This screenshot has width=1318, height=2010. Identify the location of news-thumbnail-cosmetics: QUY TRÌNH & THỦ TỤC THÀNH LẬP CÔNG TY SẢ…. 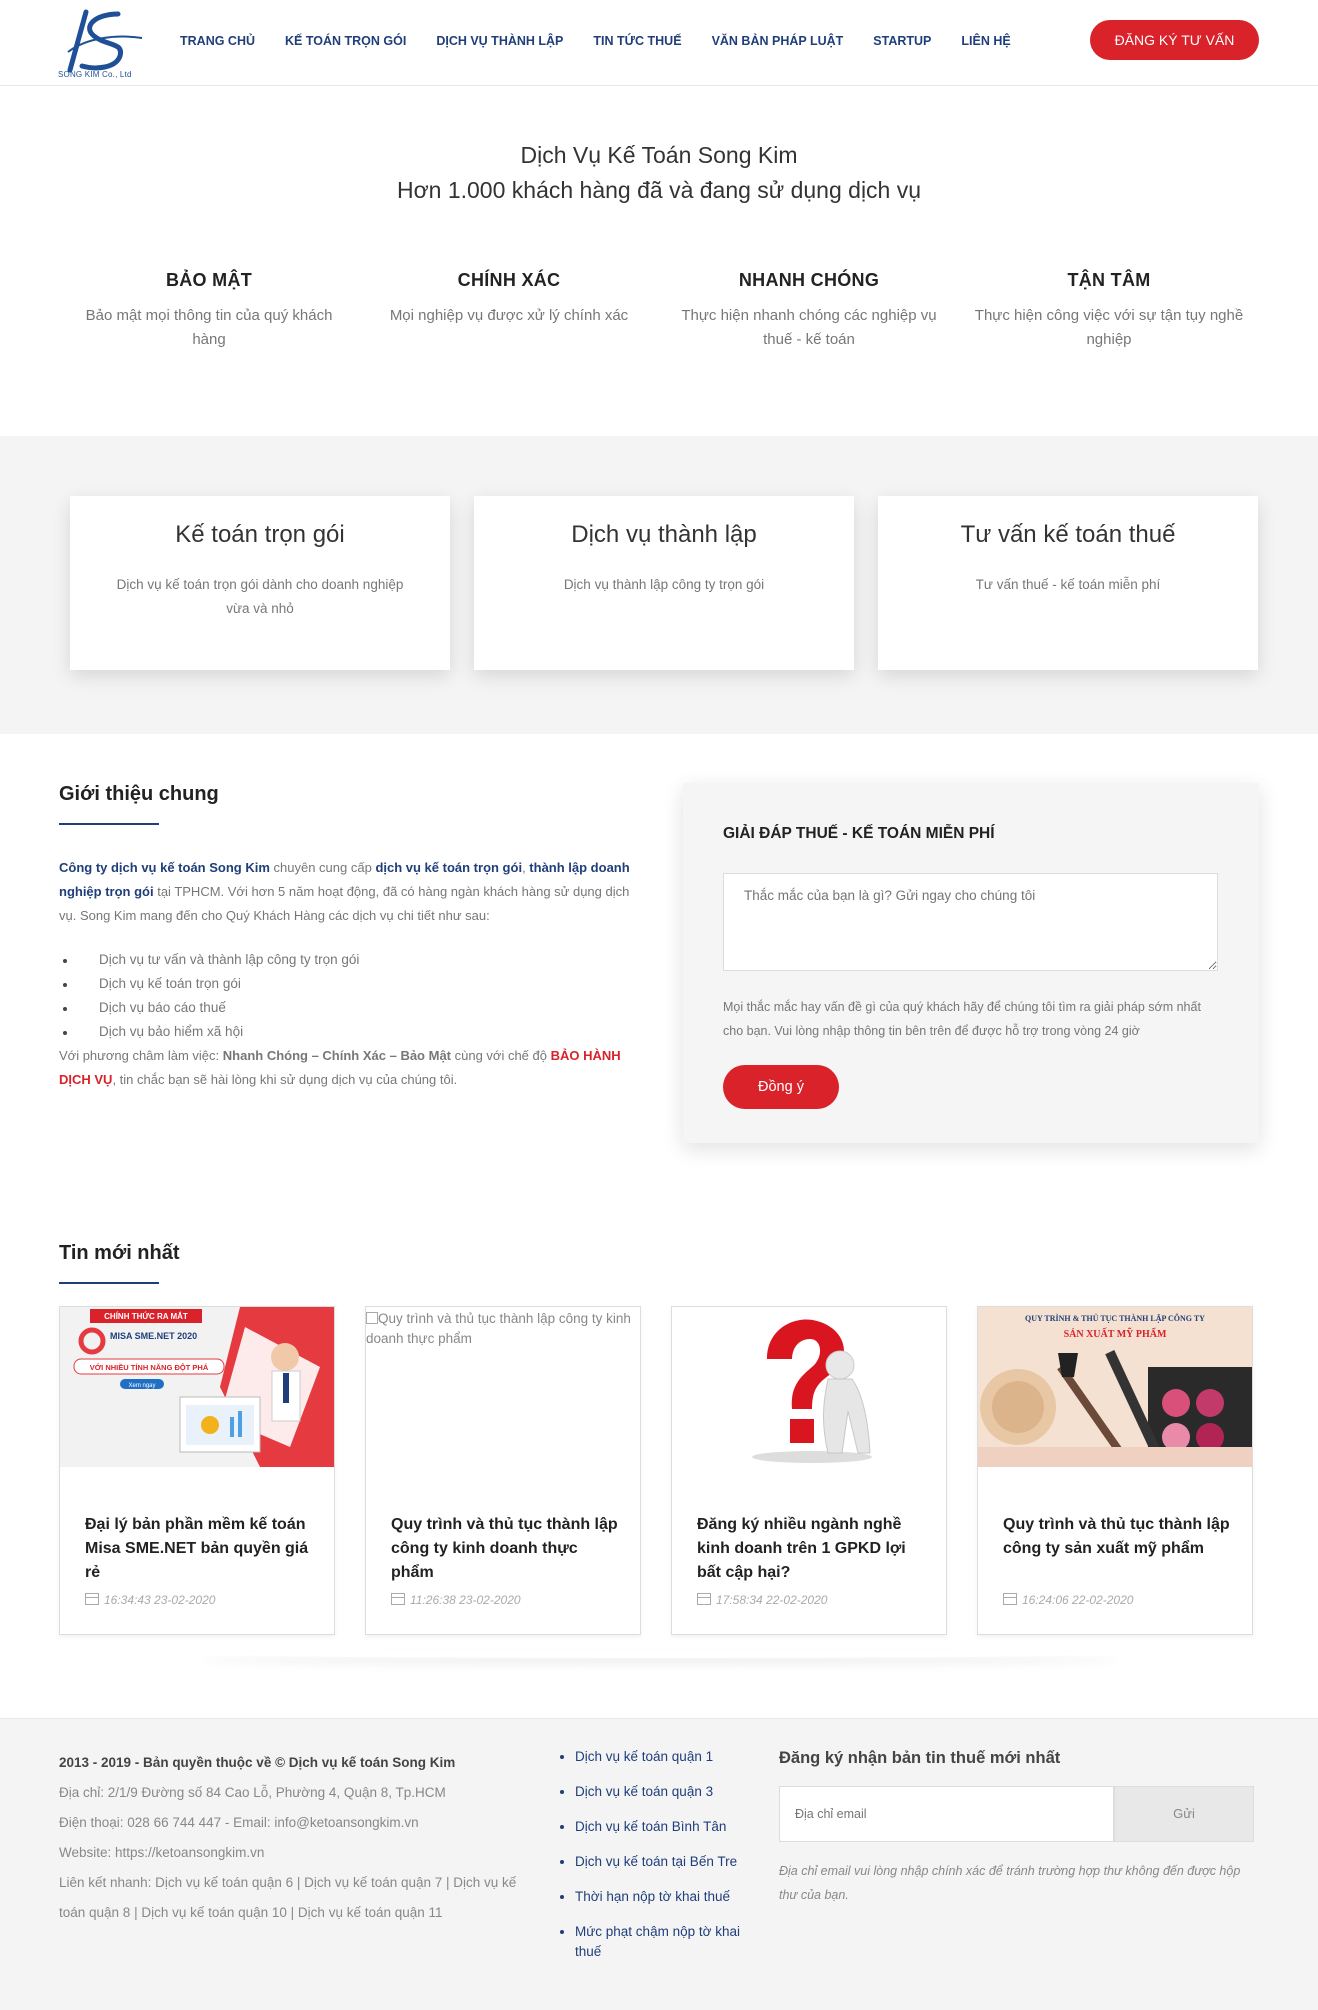
(1115, 1387).